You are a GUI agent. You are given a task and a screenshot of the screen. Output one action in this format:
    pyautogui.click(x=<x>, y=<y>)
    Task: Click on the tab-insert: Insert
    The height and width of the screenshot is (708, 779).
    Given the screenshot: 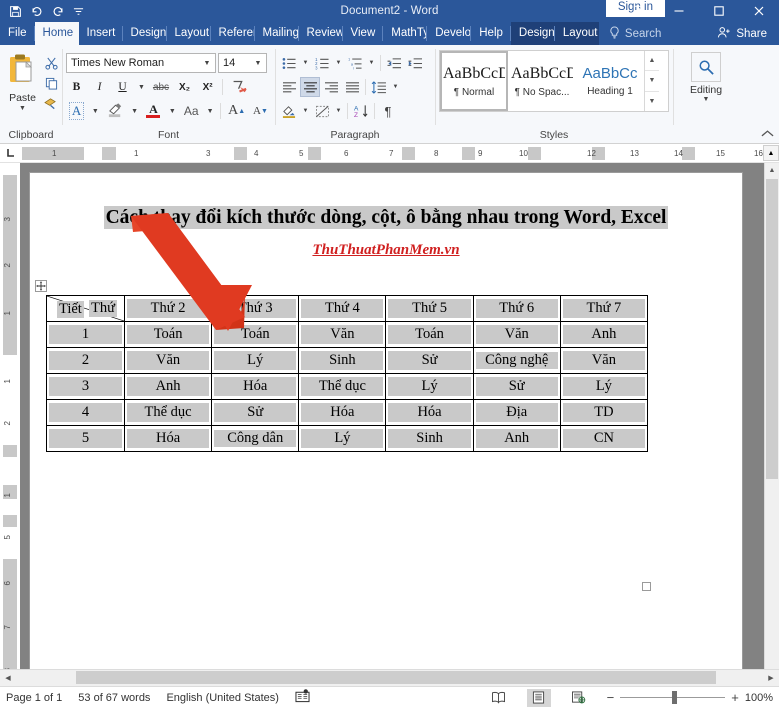 What is the action you would take?
    pyautogui.click(x=101, y=33)
    